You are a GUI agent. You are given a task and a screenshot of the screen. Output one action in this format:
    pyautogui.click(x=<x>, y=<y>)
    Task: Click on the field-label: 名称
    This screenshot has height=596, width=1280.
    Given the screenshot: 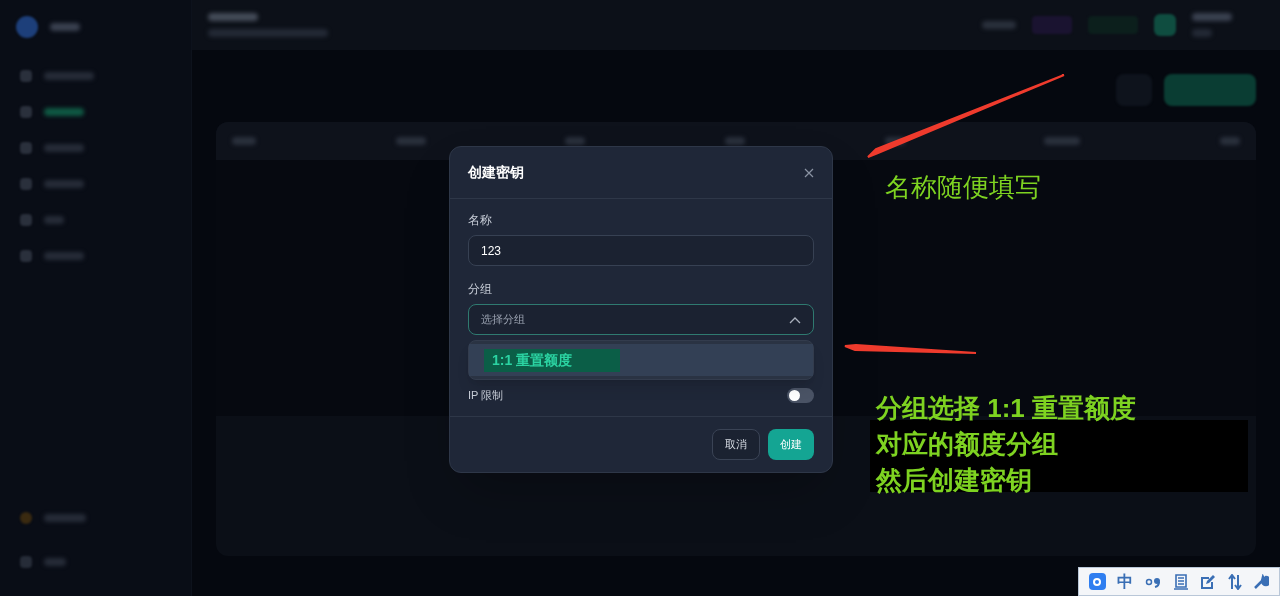 What is the action you would take?
    pyautogui.click(x=480, y=220)
    